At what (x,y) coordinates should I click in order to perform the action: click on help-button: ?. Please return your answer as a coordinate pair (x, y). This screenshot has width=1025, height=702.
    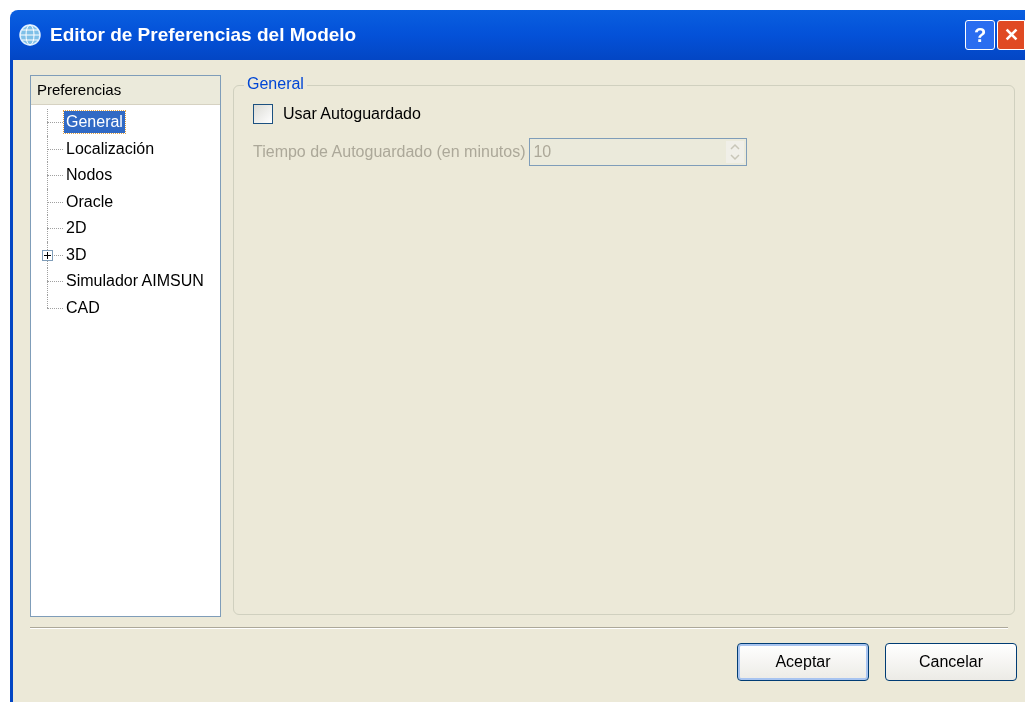
    Looking at the image, I should click on (980, 35).